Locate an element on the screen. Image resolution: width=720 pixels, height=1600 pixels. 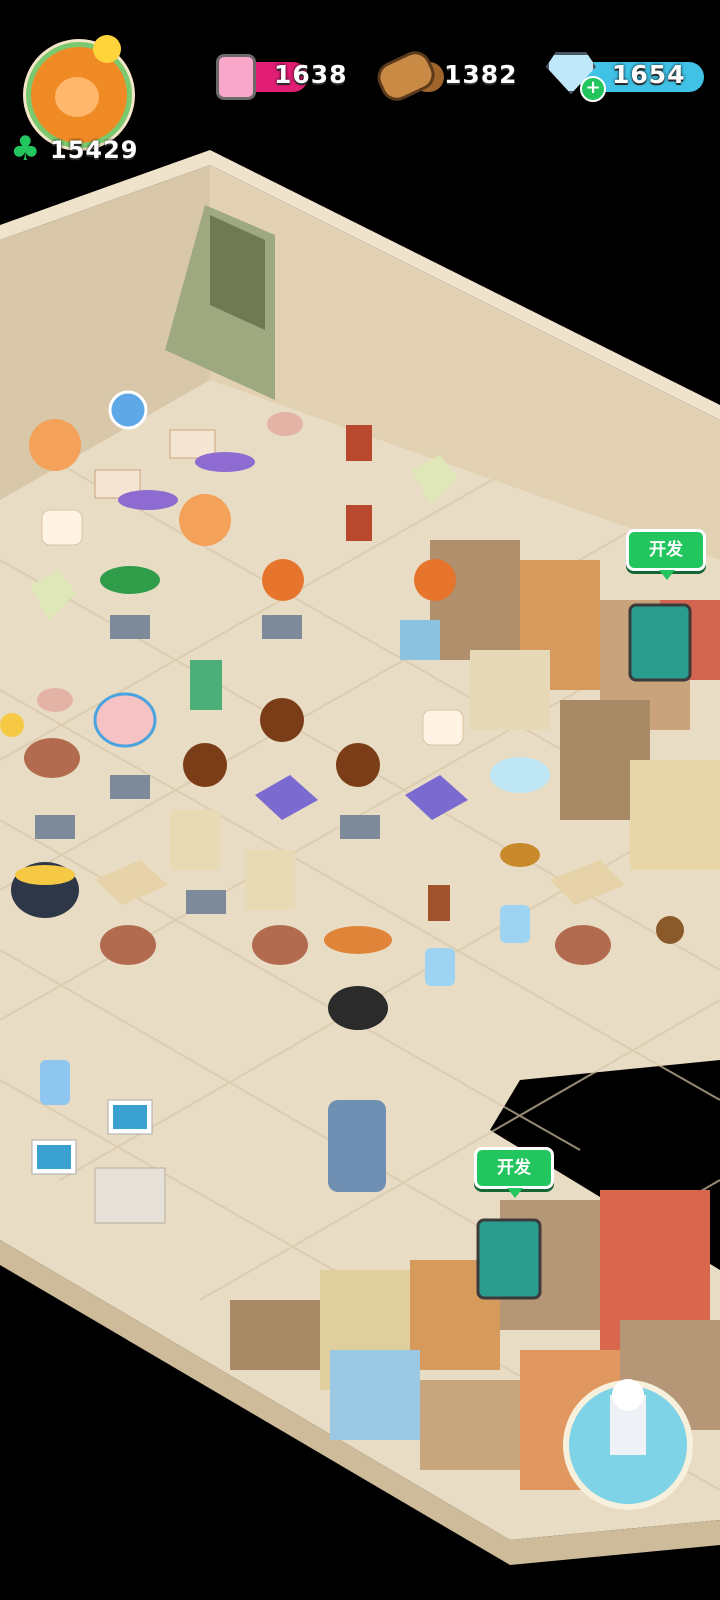
iced-drink is located at coordinates (439, 903).